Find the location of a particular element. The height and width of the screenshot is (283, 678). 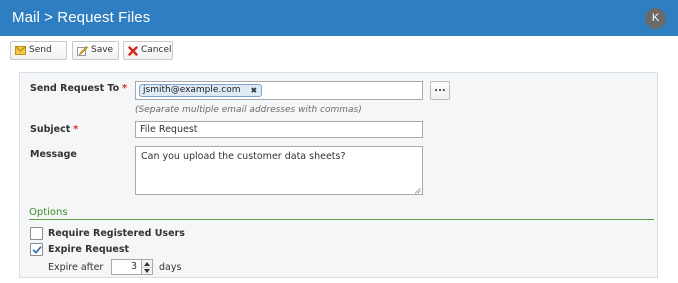

message-label: Message is located at coordinates (53, 154).